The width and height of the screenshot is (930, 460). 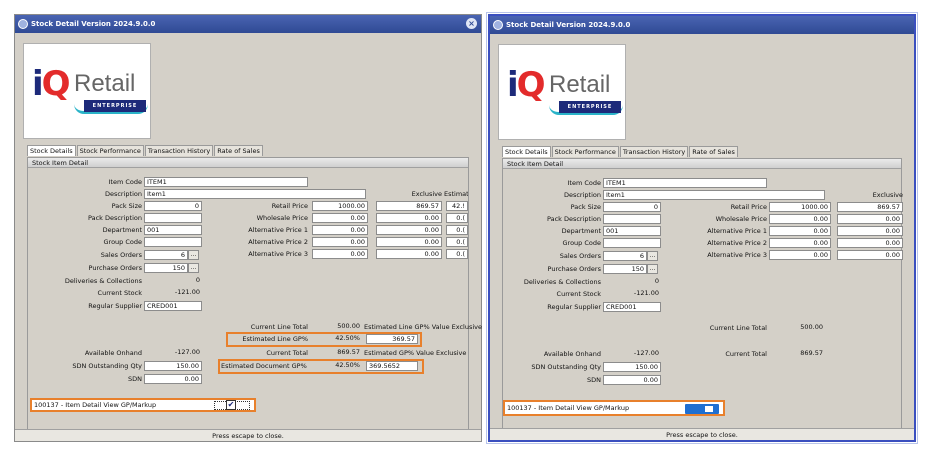 What do you see at coordinates (248, 24) in the screenshot?
I see `title-bar: Stock Detail Version 2024.9.0.0 ×` at bounding box center [248, 24].